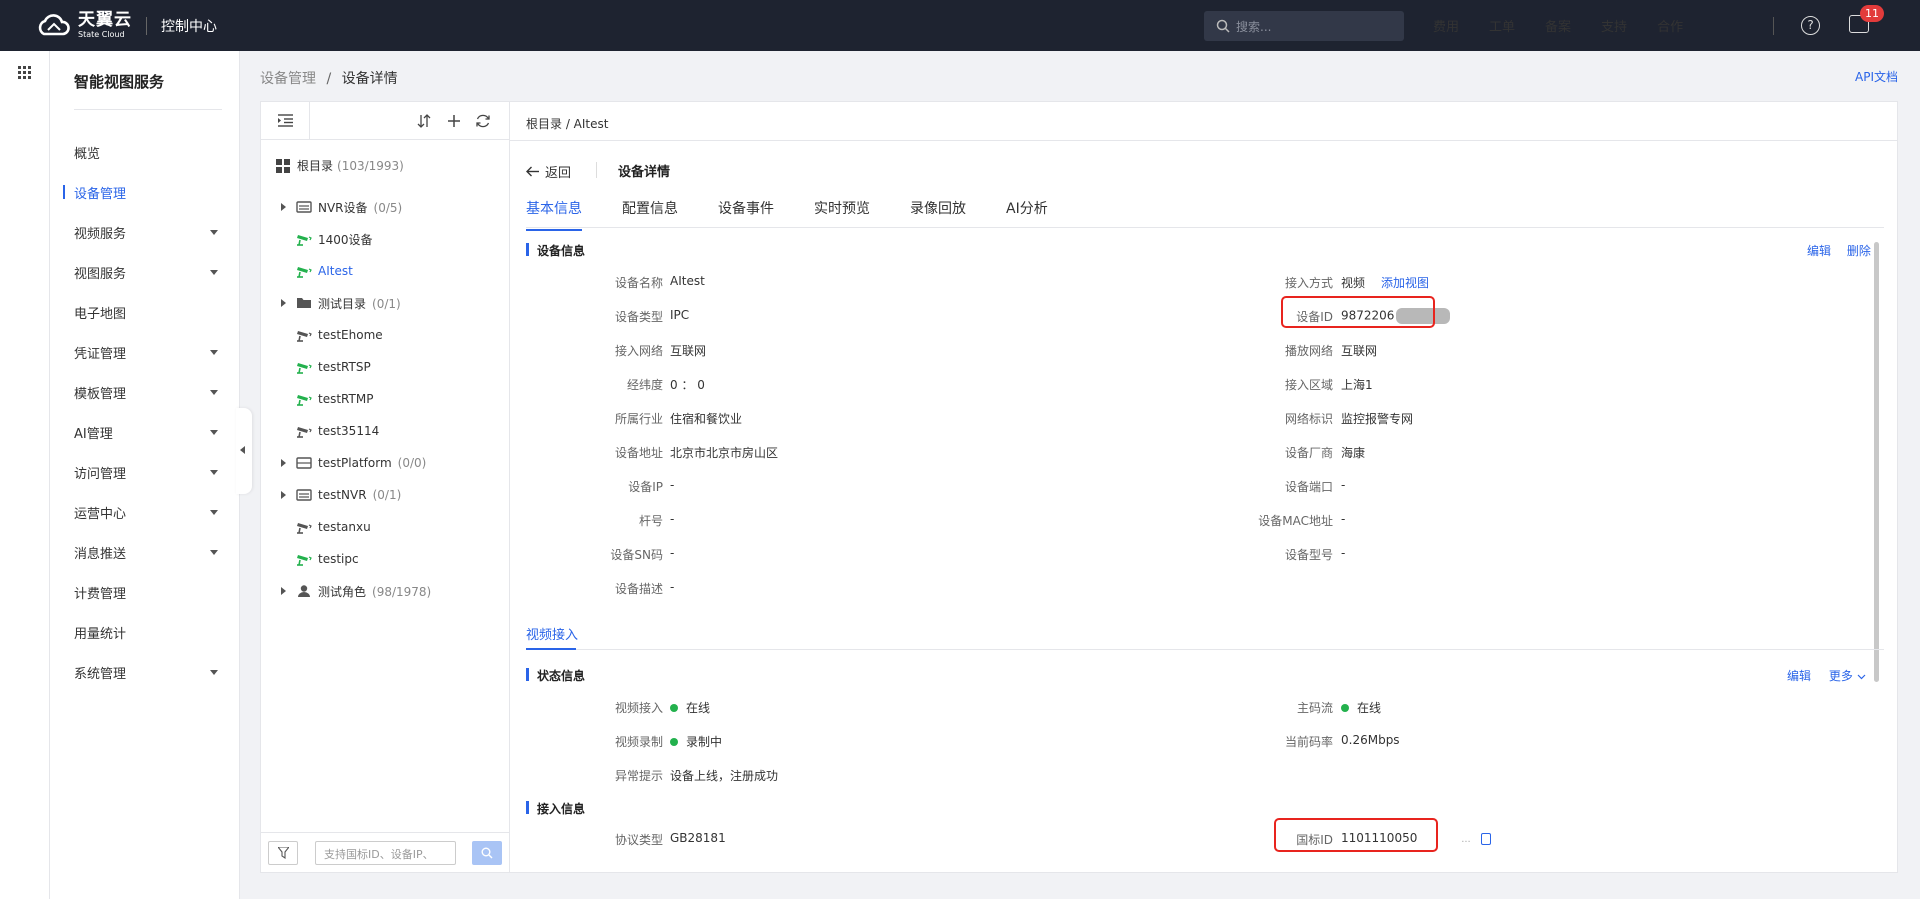 The width and height of the screenshot is (1920, 899). What do you see at coordinates (145, 552) in the screenshot?
I see `sidebar-item: 消息推送` at bounding box center [145, 552].